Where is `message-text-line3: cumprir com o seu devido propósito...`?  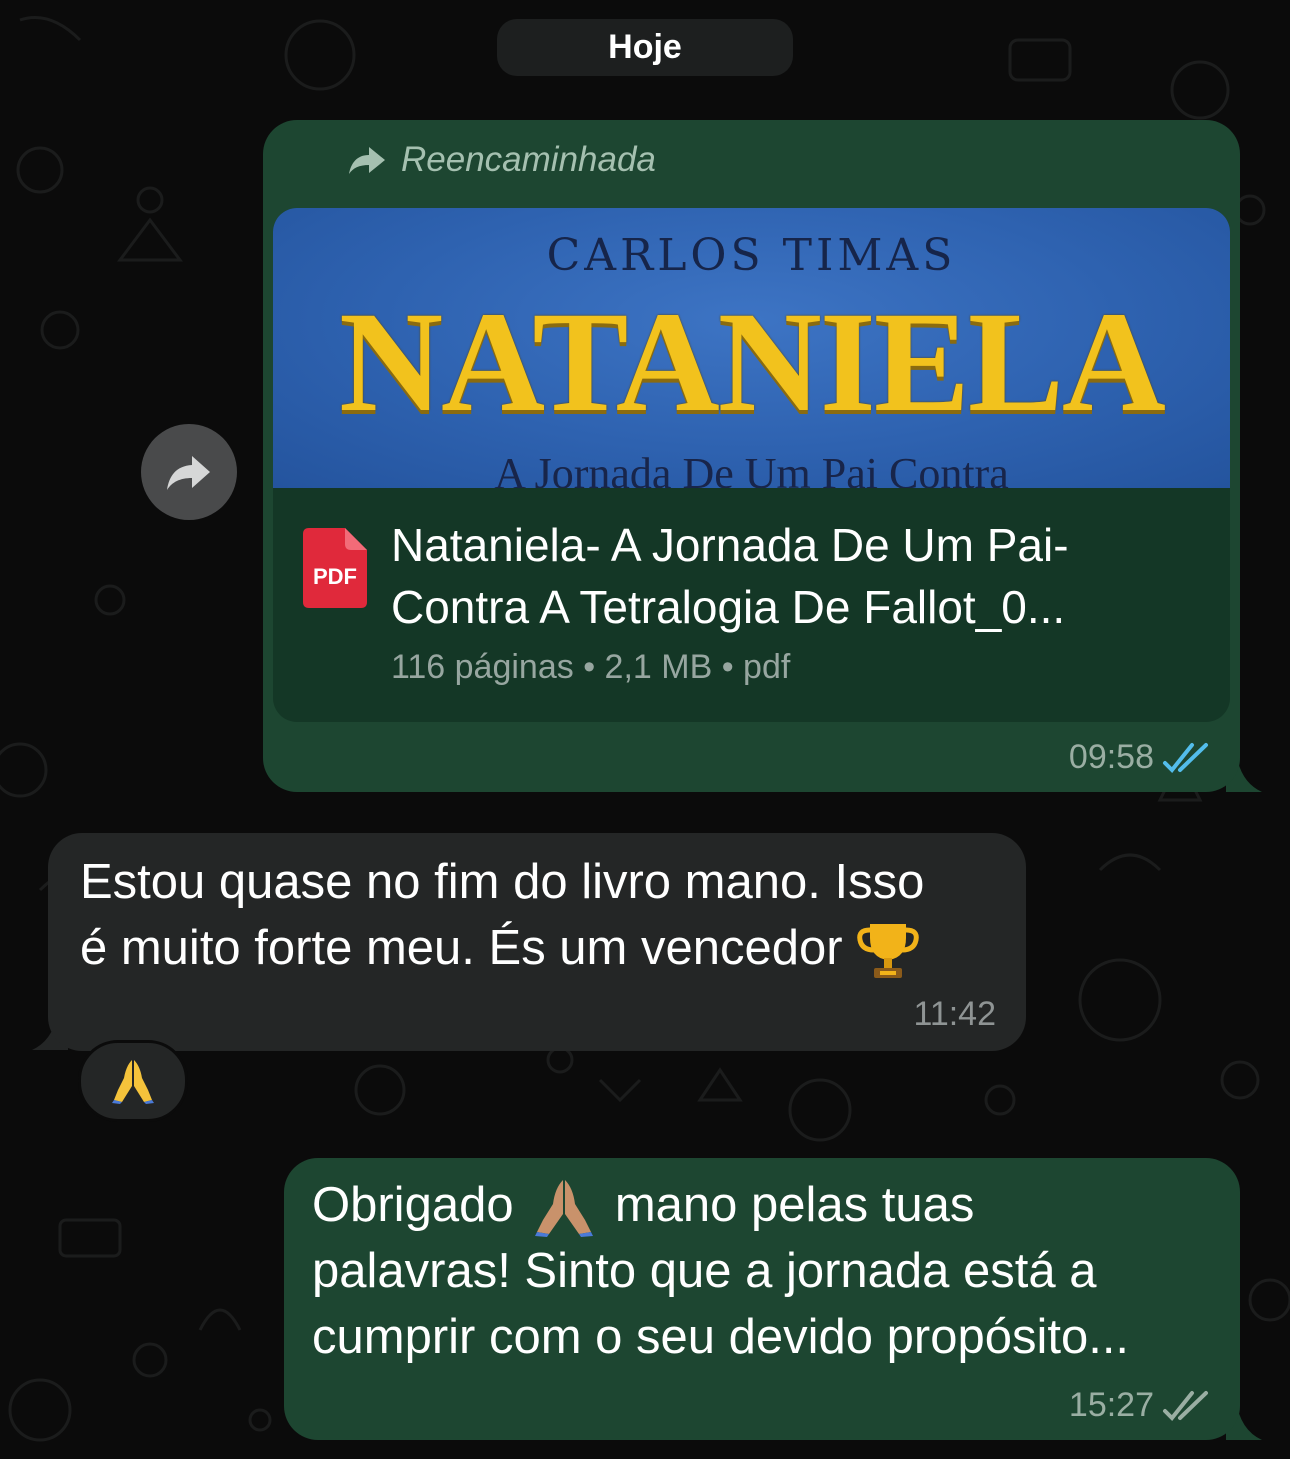
message-text-line3: cumprir com o seu devido propósito... is located at coordinates (721, 1337).